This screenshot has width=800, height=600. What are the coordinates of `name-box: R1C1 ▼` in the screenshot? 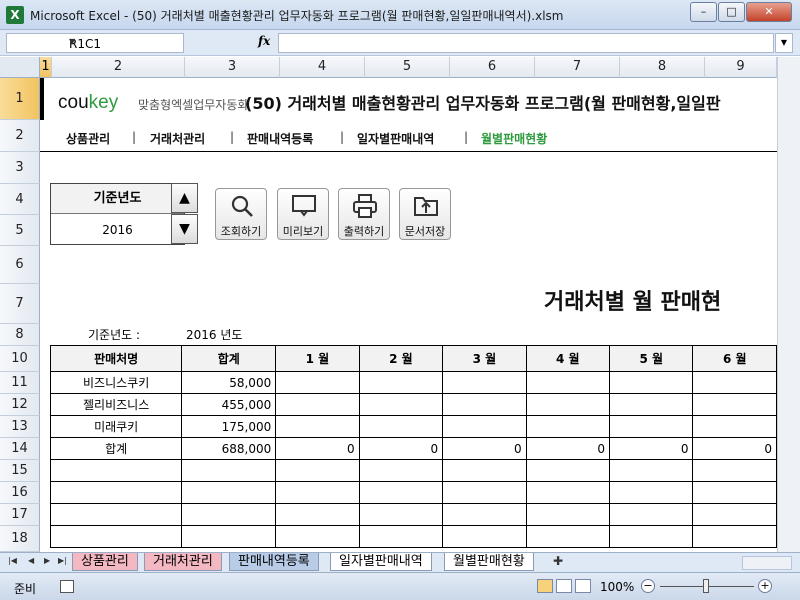 It's located at (95, 43).